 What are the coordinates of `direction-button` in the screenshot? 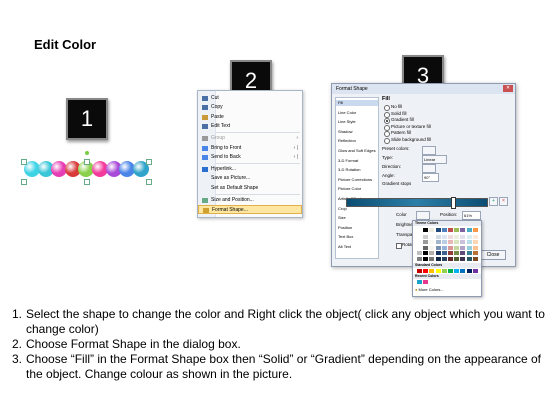 It's located at (429, 168).